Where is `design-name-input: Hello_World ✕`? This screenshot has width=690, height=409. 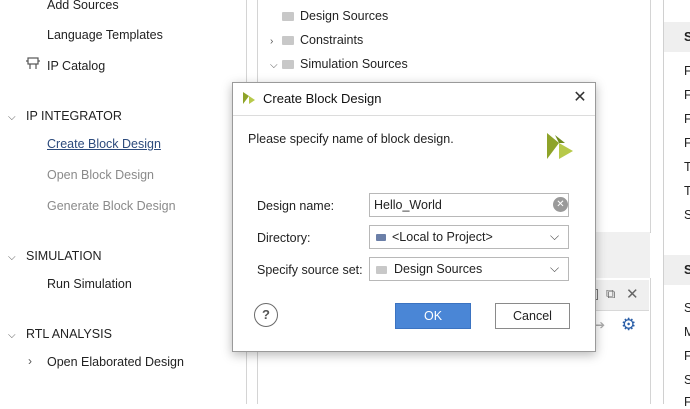 design-name-input: Hello_World ✕ is located at coordinates (469, 205).